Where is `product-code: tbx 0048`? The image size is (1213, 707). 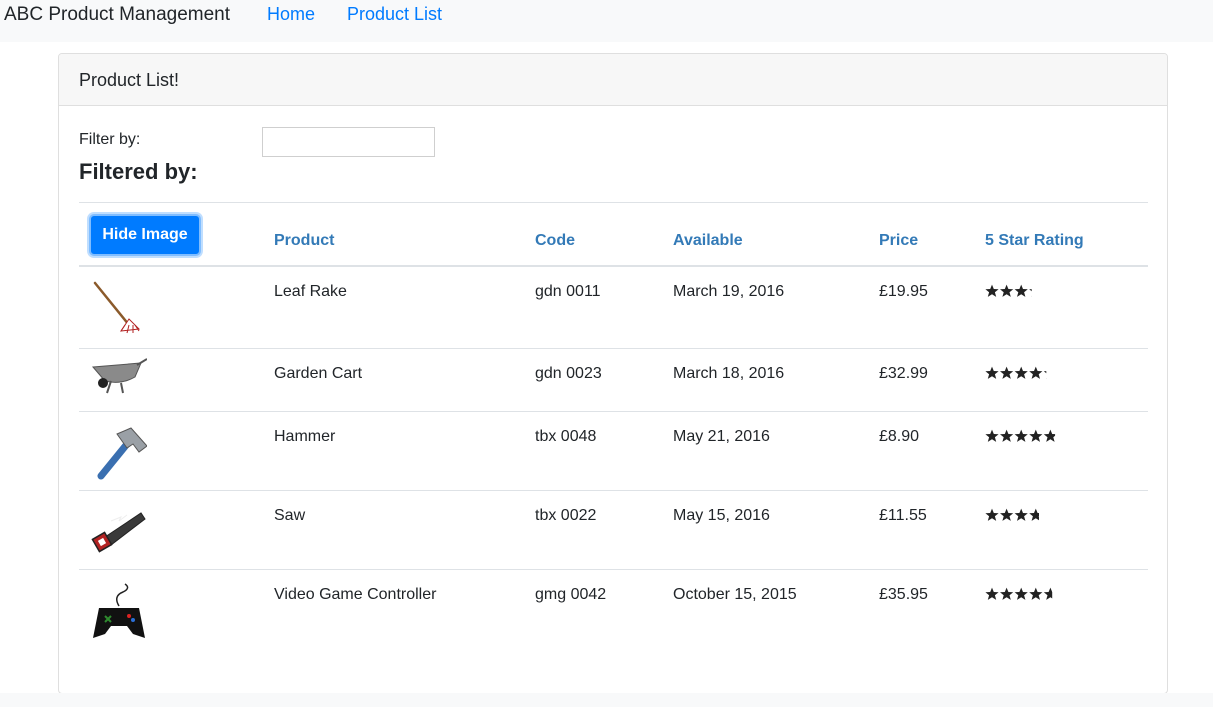 product-code: tbx 0048 is located at coordinates (566, 436).